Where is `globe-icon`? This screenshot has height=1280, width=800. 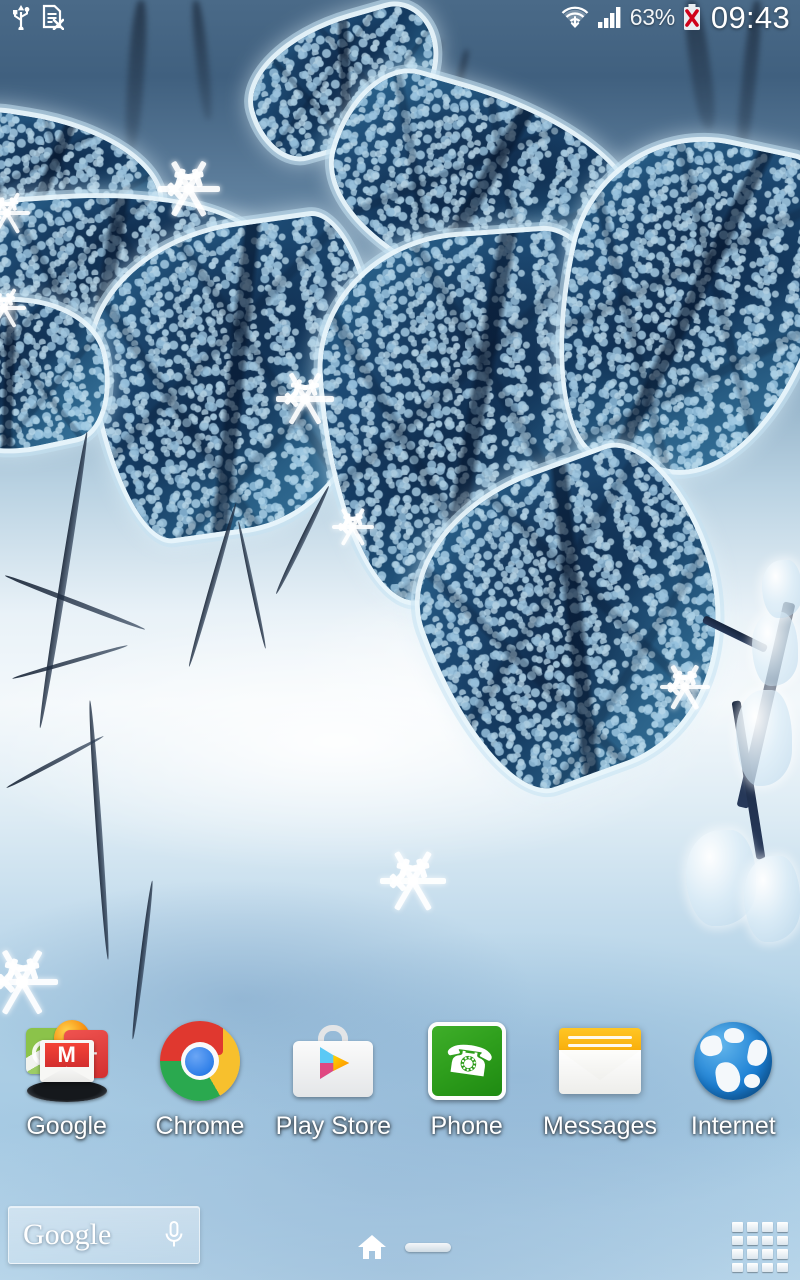
globe-icon is located at coordinates (733, 1061).